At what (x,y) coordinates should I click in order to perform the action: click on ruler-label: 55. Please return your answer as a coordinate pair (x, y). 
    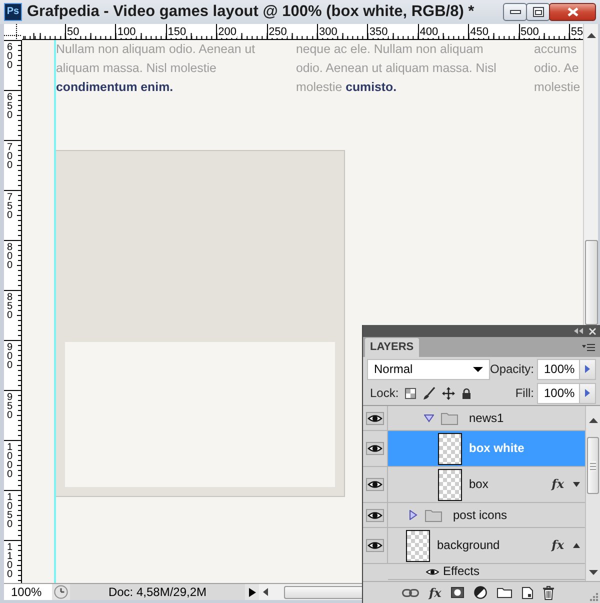
    Looking at the image, I should click on (576, 32).